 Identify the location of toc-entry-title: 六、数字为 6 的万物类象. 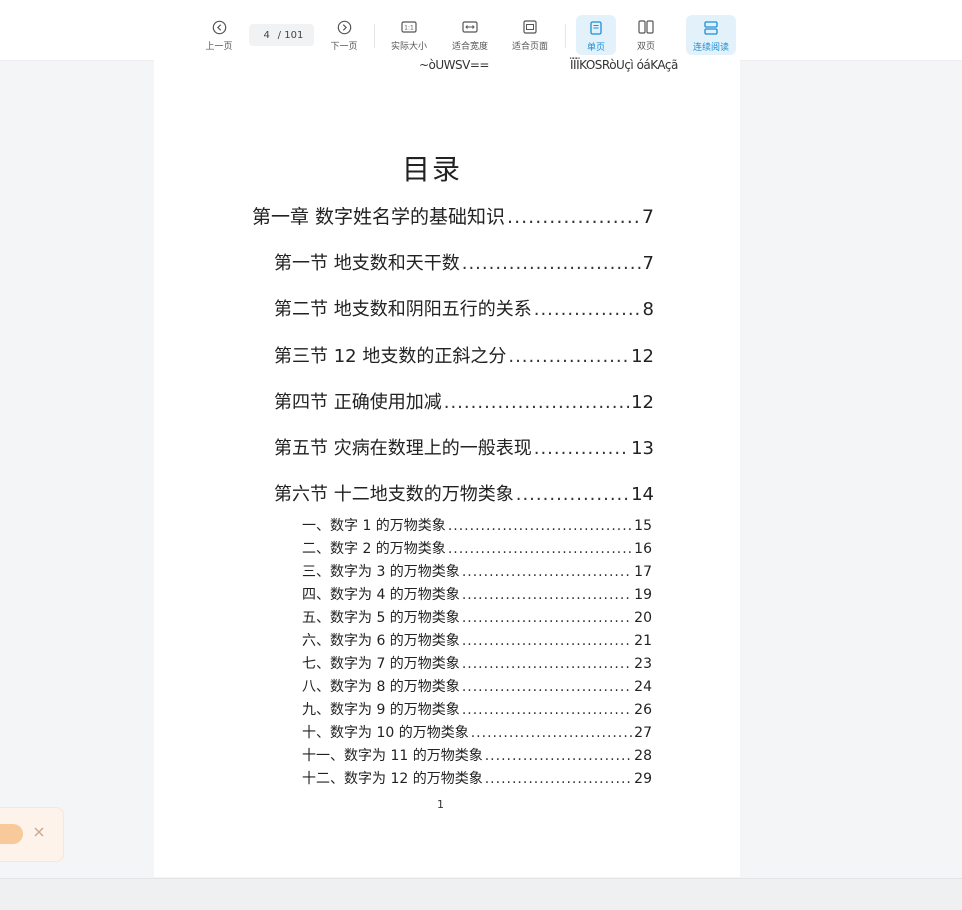
(381, 641).